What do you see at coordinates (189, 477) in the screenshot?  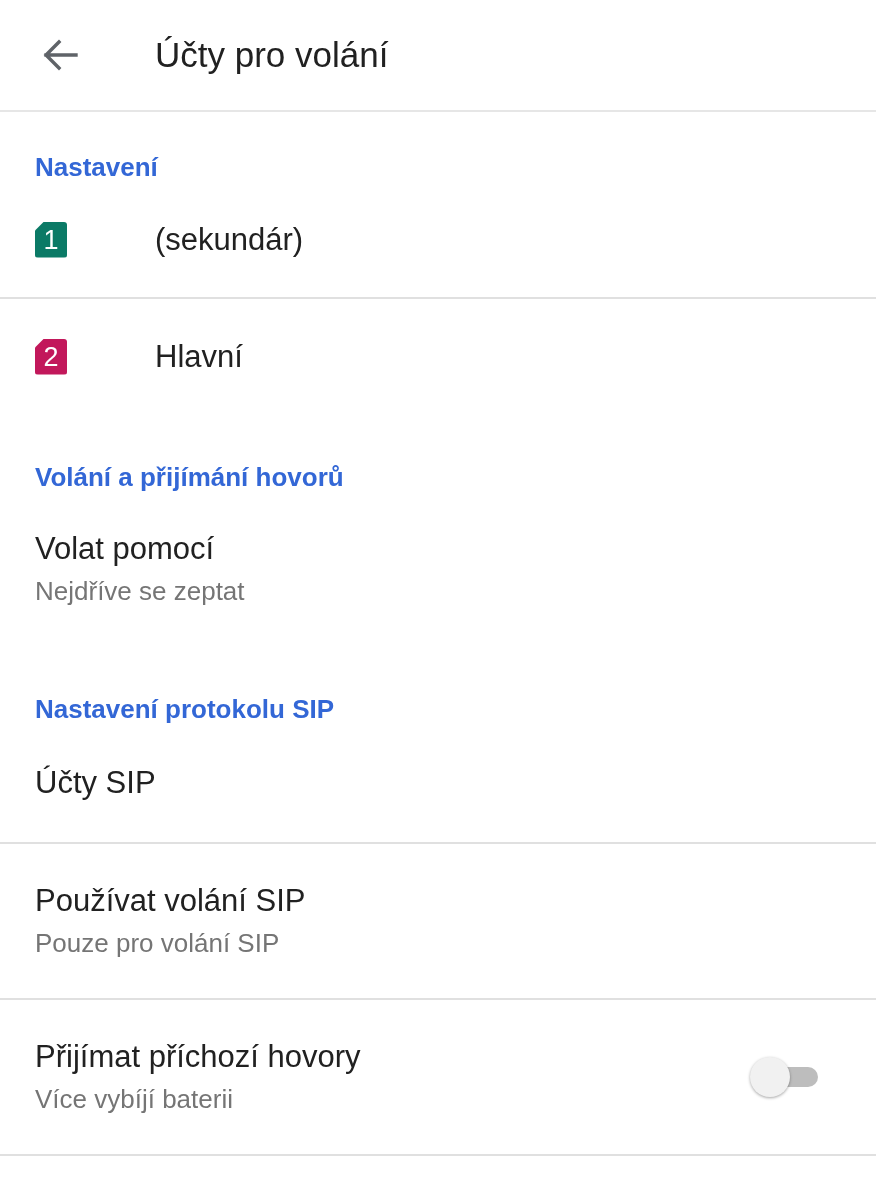 I see `section-header: Volání a přijímání hovorů` at bounding box center [189, 477].